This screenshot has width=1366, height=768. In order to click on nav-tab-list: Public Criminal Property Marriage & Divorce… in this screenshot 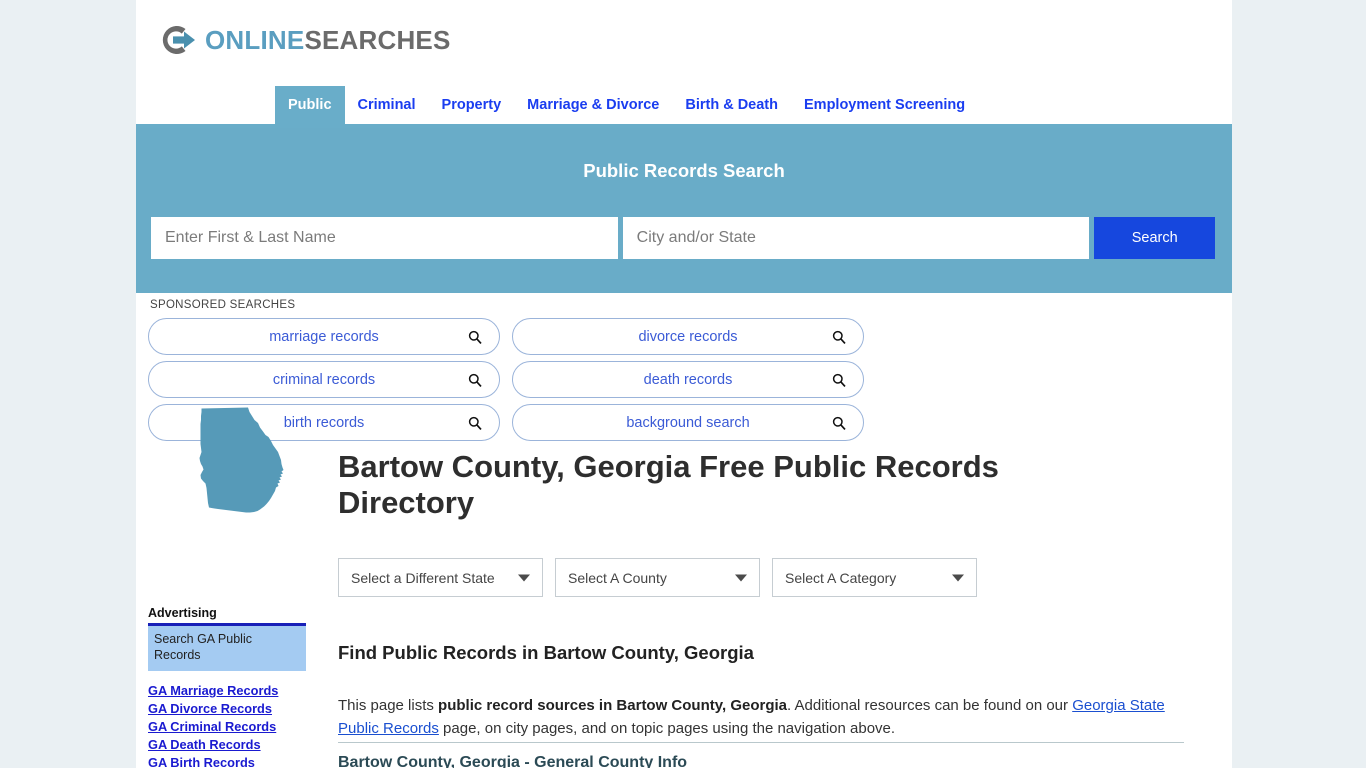, I will do `click(626, 105)`.